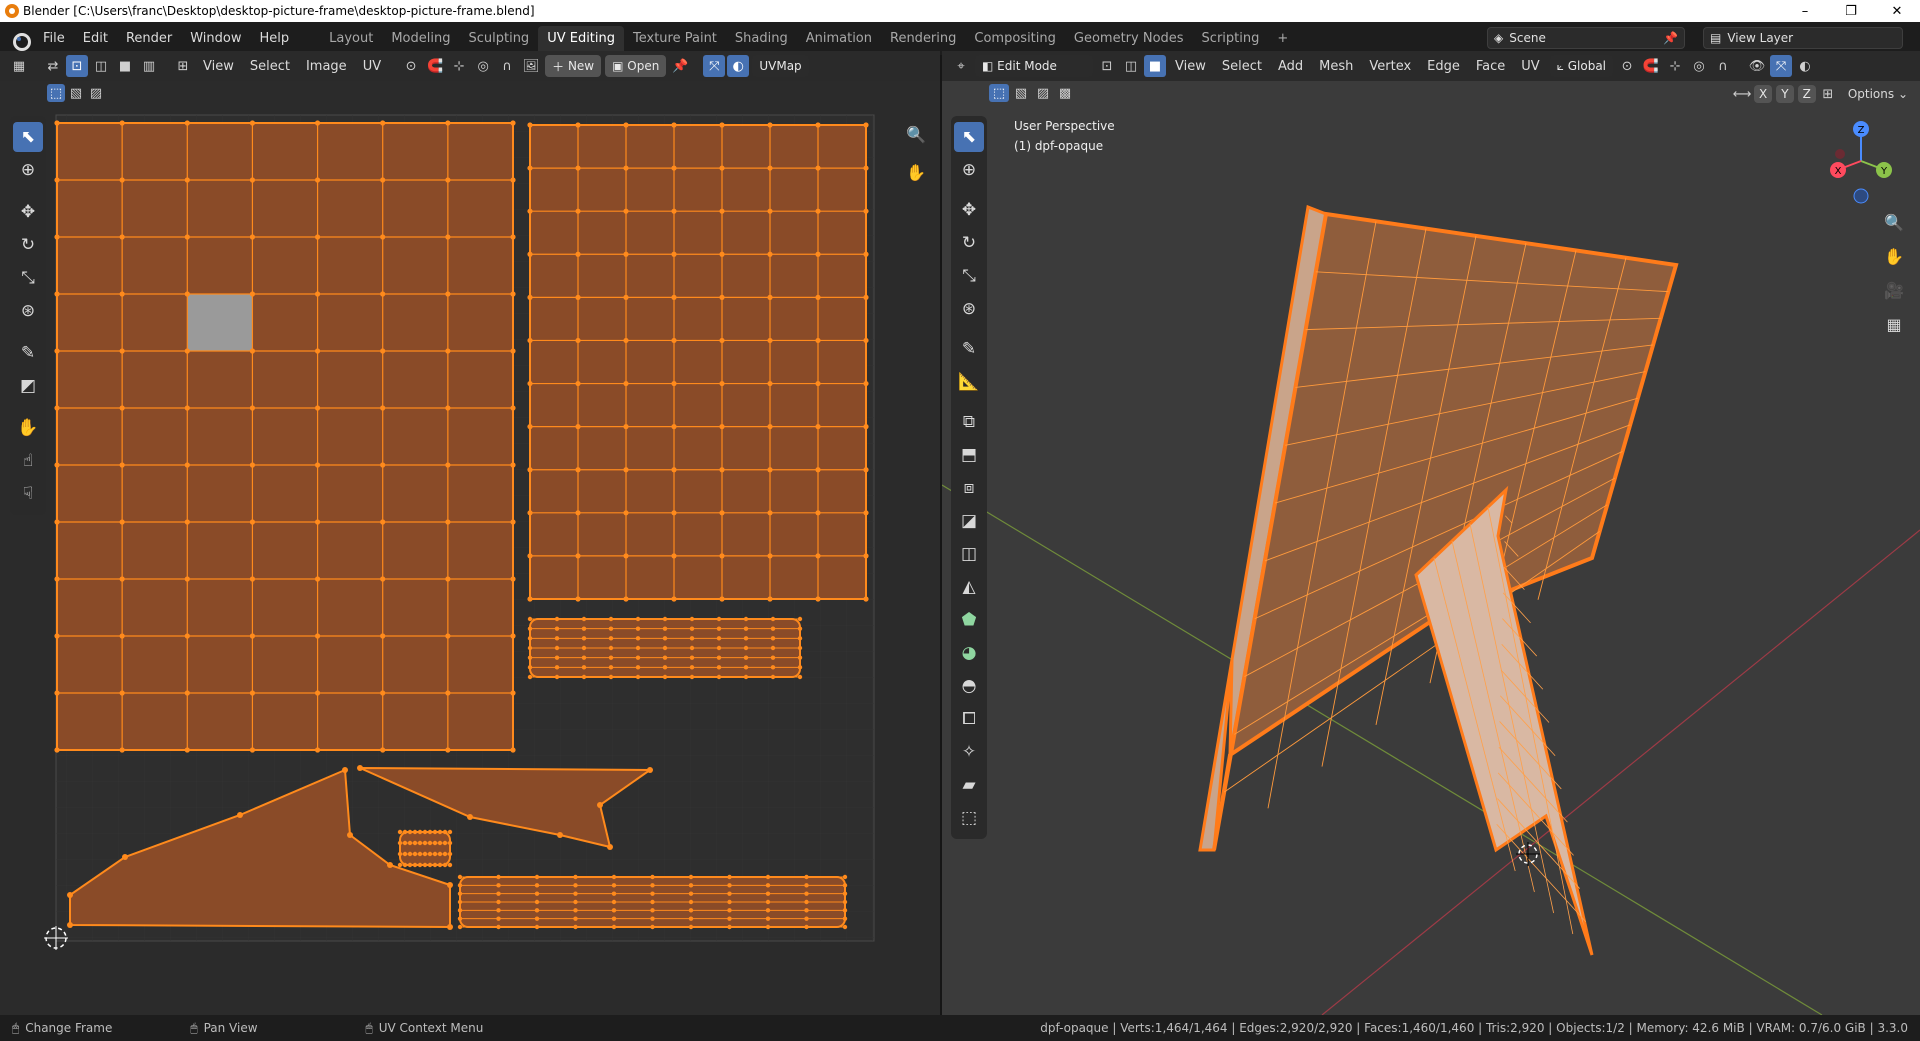 This screenshot has width=1920, height=1041. I want to click on pivot-point-icon: ⊙, so click(1627, 66).